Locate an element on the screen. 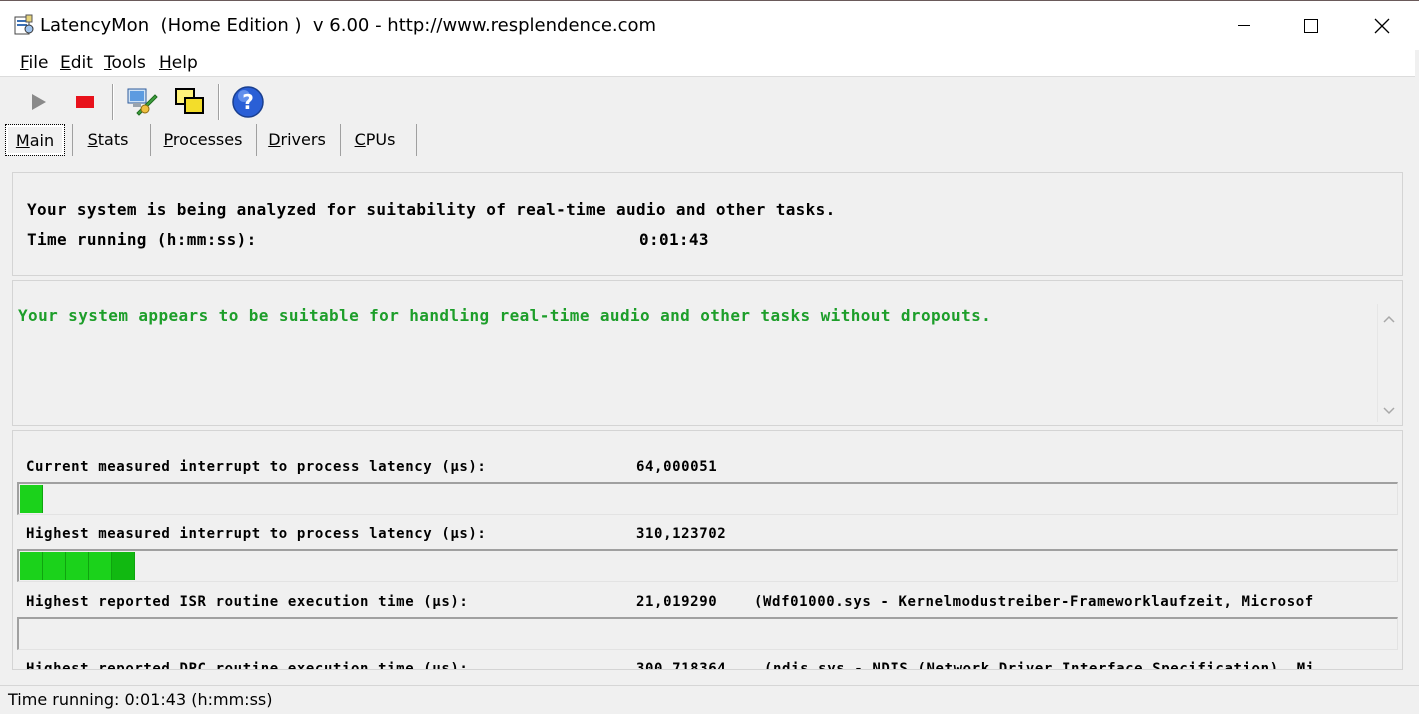  menu-bar: File Edit Tools Help is located at coordinates (709, 63).